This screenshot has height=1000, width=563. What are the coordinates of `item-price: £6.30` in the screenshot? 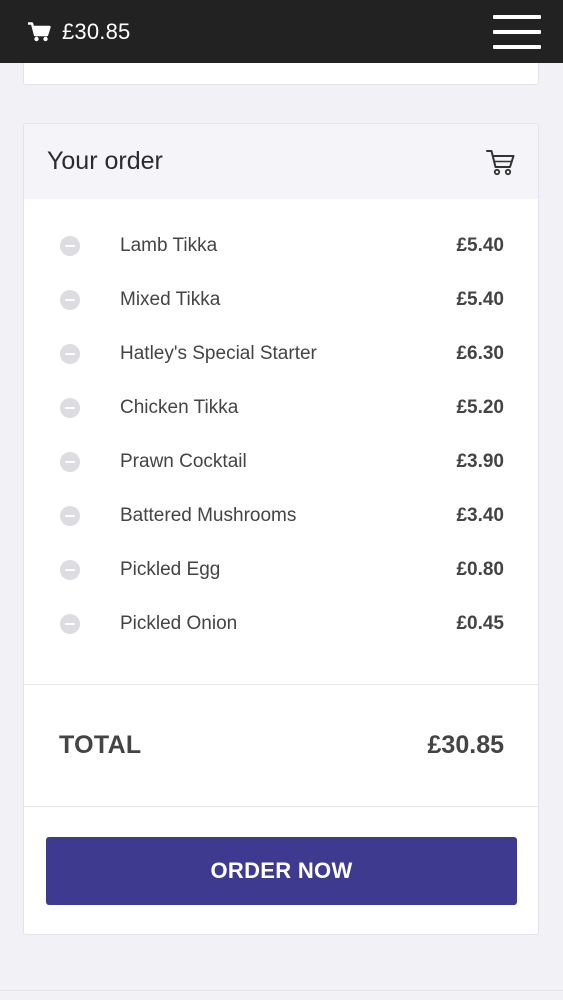 It's located at (480, 353).